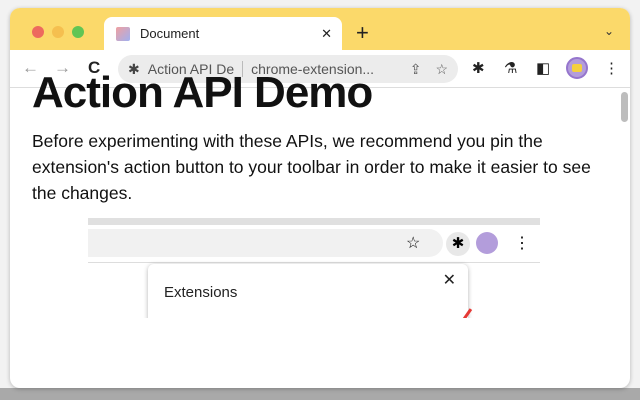 The image size is (640, 400). Describe the element at coordinates (320, 394) in the screenshot. I see `desktop-bottom` at that location.